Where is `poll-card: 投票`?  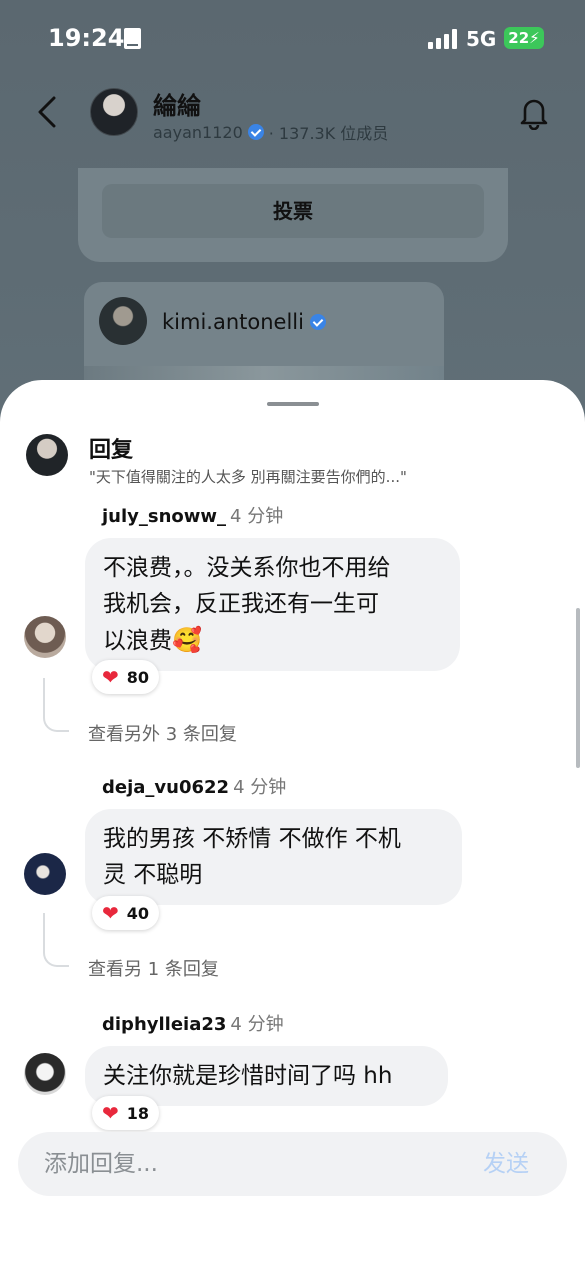
poll-card: 投票 is located at coordinates (293, 215).